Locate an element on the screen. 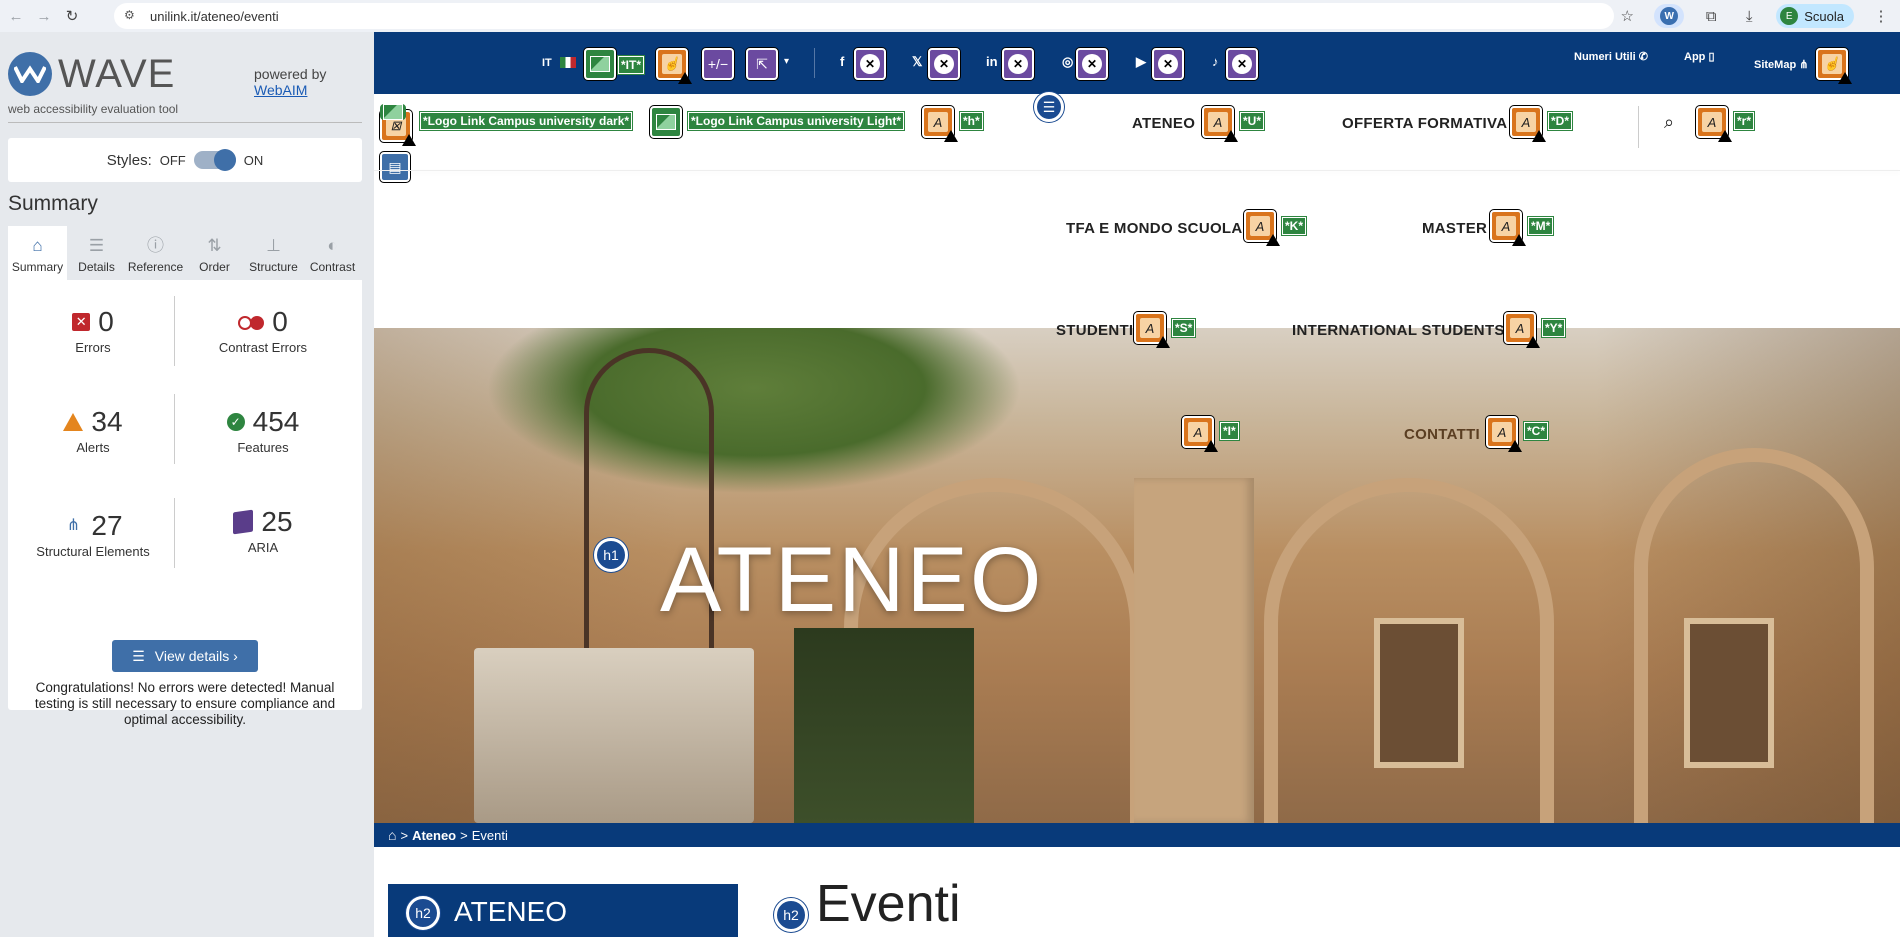  tiktok-icon: ♪ is located at coordinates (1215, 61).